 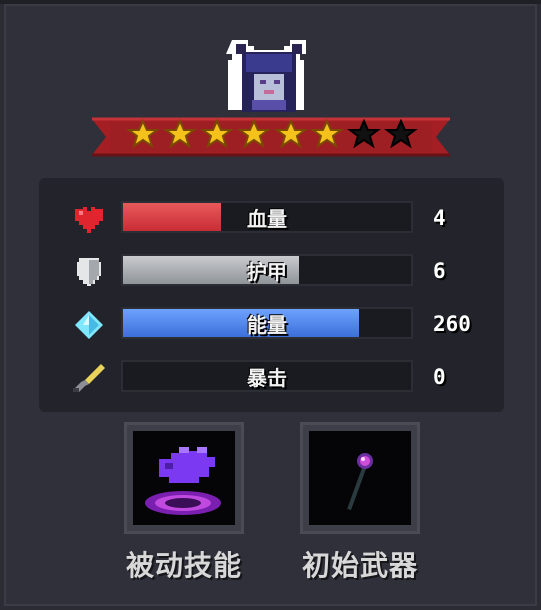 I want to click on stat-row-health: 血量 4, so click(x=271, y=218).